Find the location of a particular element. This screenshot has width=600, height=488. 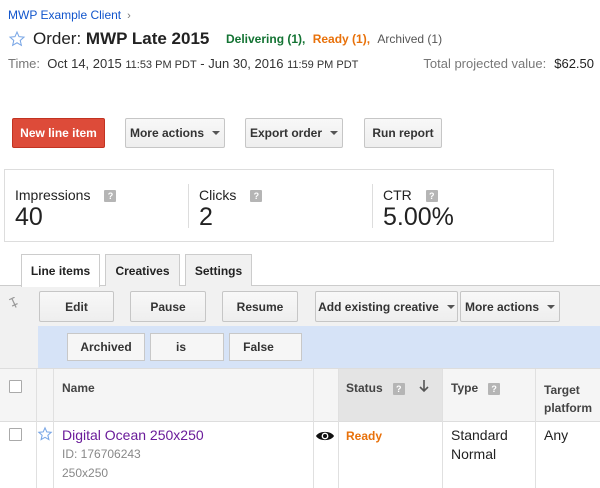

more-actions-button: More actions is located at coordinates (175, 133).